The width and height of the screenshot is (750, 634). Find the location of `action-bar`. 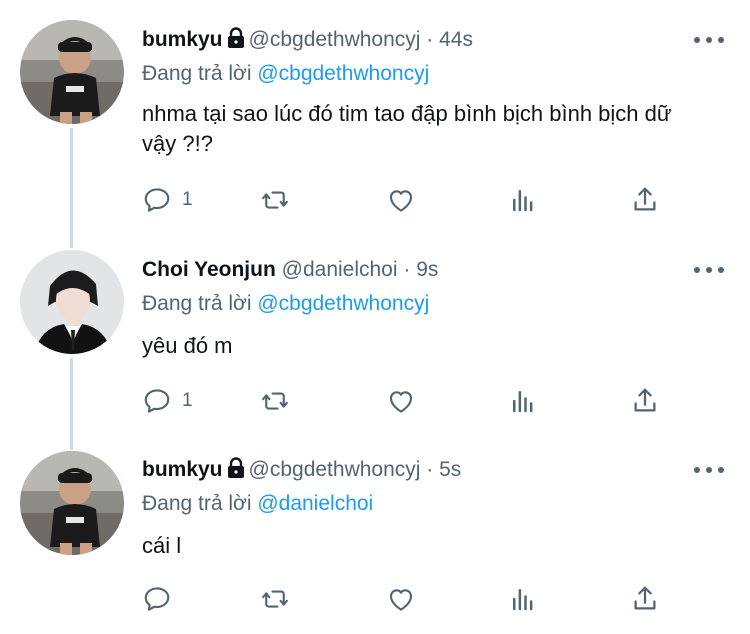

action-bar is located at coordinates (407, 599).